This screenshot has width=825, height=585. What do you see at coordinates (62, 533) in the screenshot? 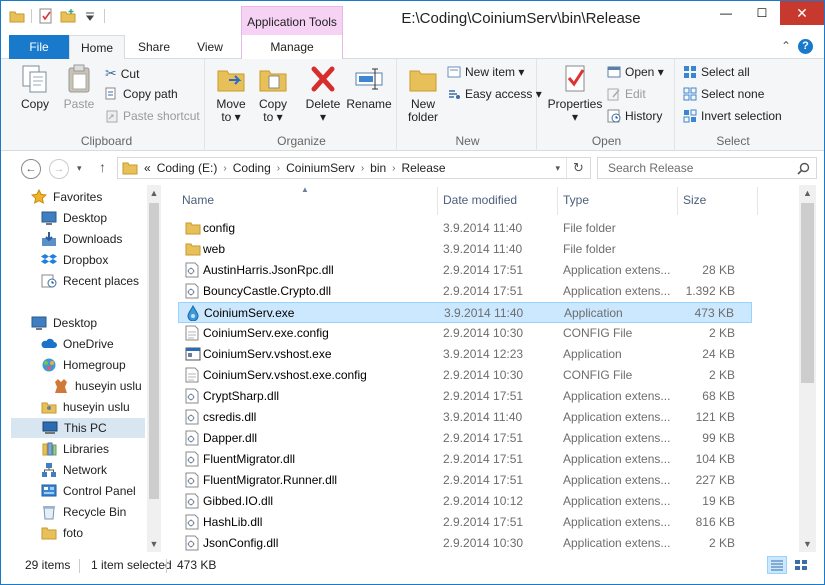
I see `nav-item-foto: foto` at bounding box center [62, 533].